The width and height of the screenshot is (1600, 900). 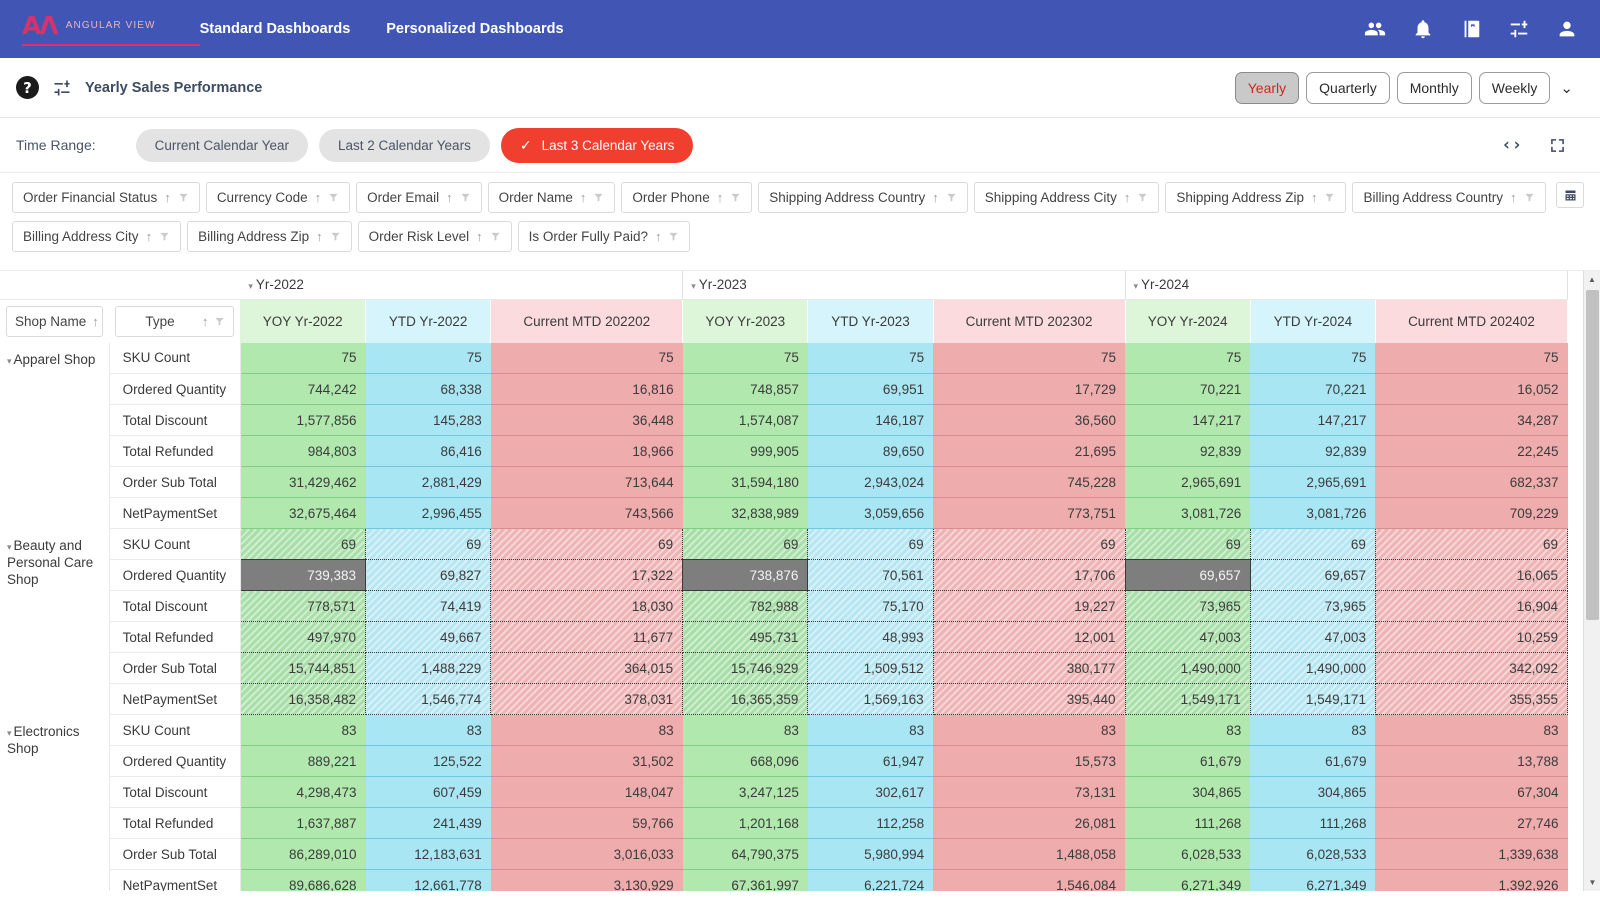 I want to click on data-cell: 682,337, so click(x=1471, y=482).